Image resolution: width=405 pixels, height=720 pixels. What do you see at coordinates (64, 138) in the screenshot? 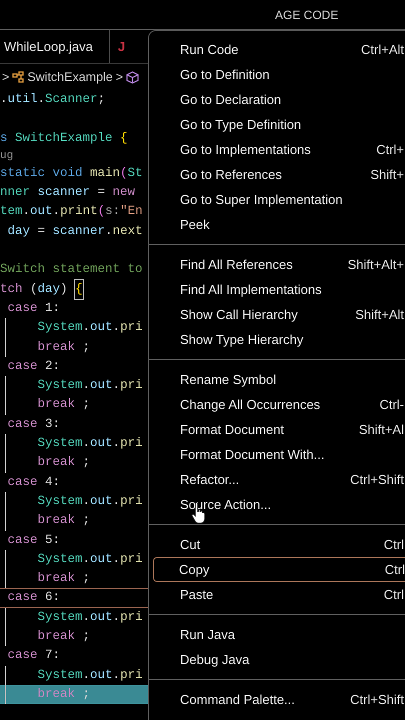
I see `code-line: s SwitchExample {` at bounding box center [64, 138].